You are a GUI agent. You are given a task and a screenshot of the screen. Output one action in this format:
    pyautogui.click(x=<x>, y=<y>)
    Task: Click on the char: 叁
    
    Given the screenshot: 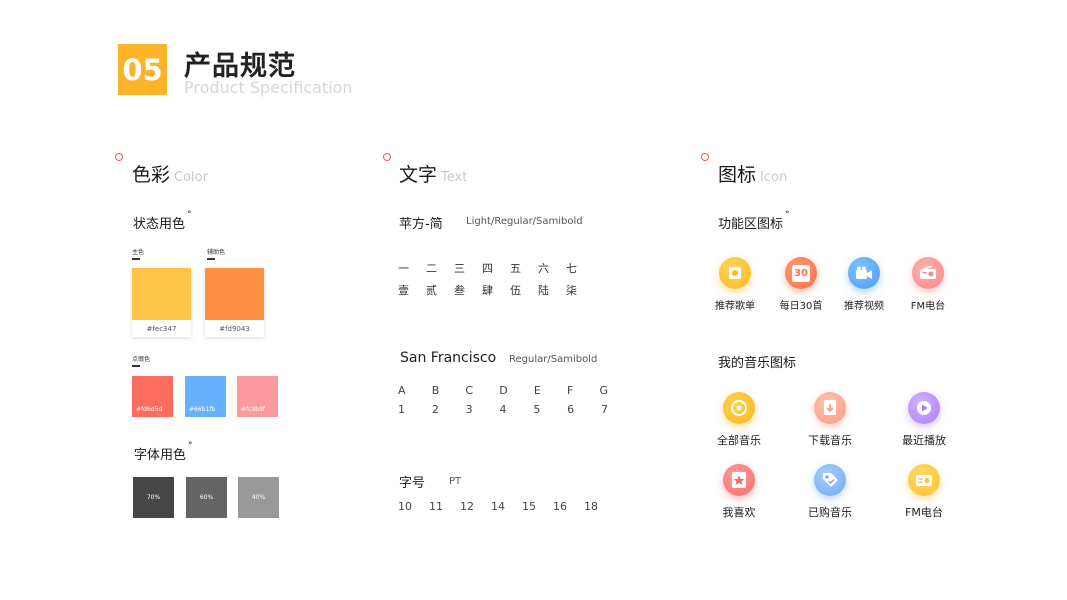 What is the action you would take?
    pyautogui.click(x=459, y=290)
    